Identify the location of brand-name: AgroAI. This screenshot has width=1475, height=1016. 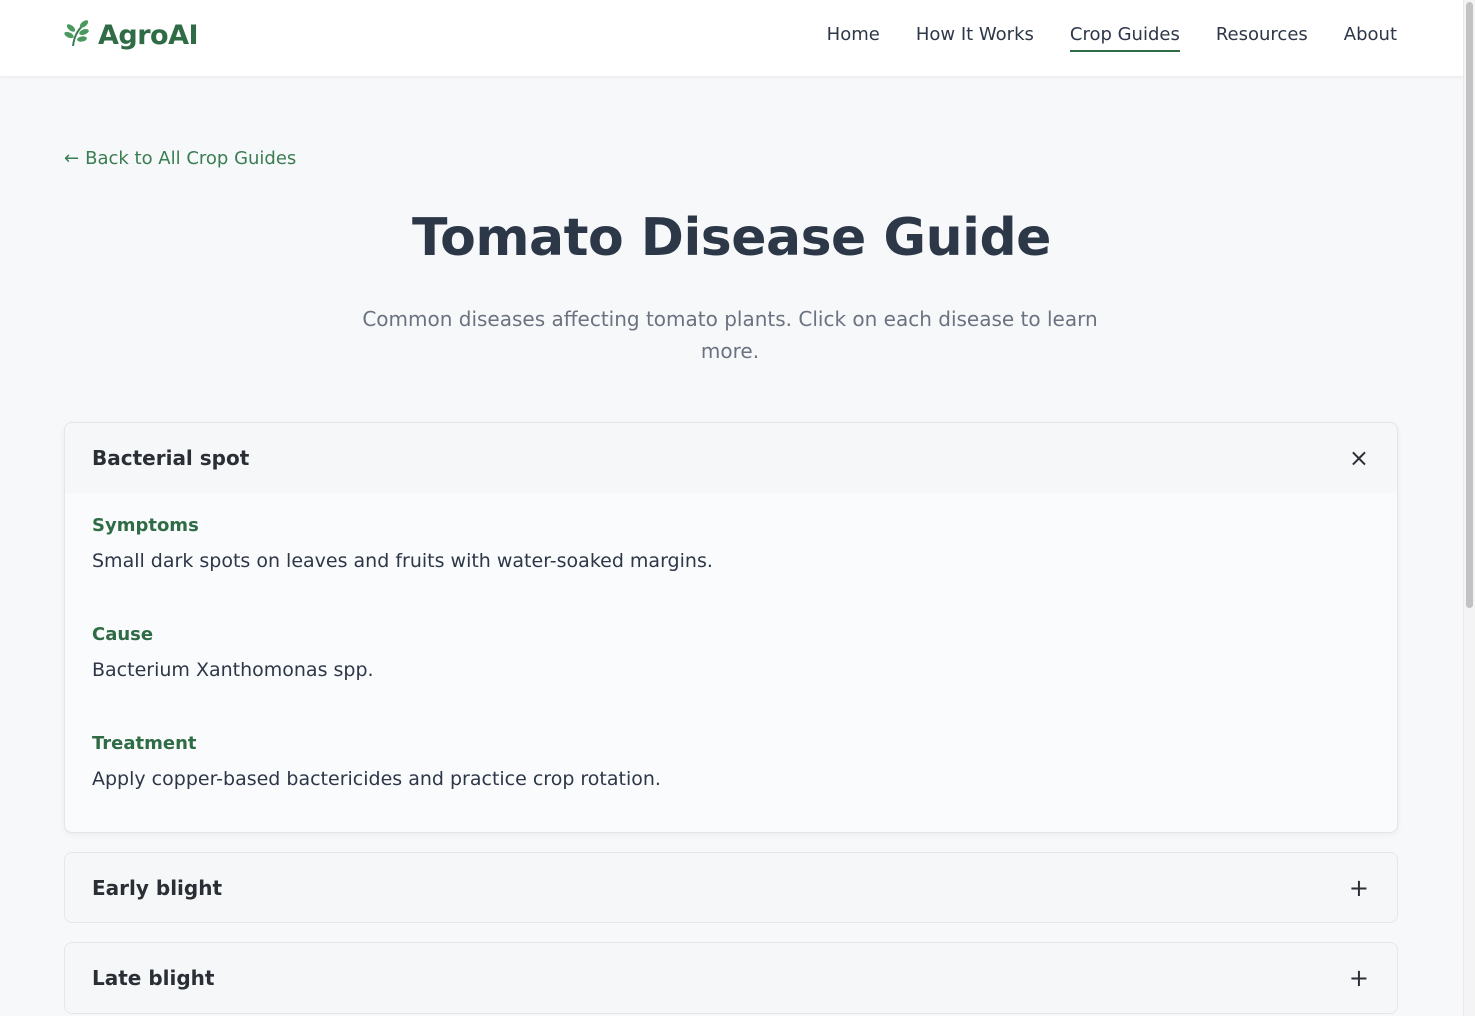
(148, 35).